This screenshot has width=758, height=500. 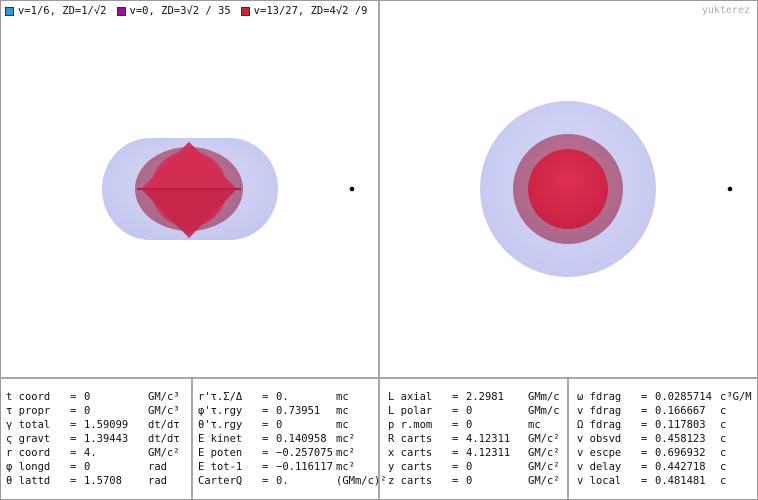 I want to click on readout-name: z carts, so click(x=410, y=481).